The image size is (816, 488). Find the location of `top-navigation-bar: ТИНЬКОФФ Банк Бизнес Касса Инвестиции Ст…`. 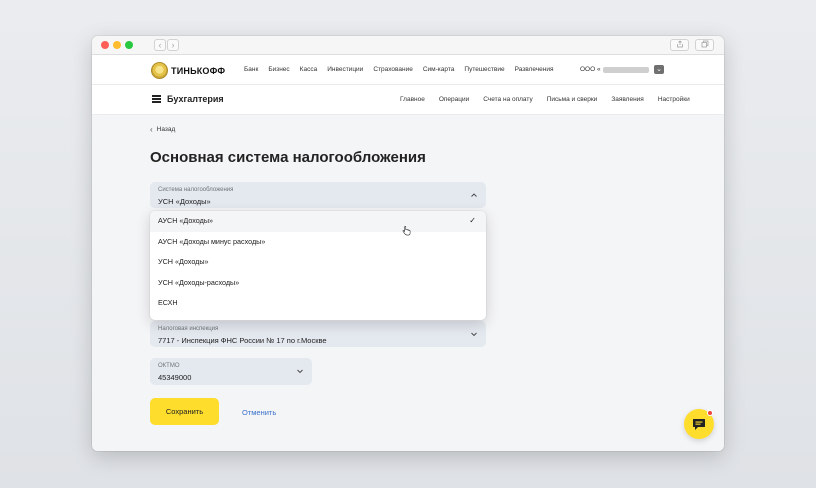

top-navigation-bar: ТИНЬКОФФ Банк Бизнес Касса Инвестиции Ст… is located at coordinates (408, 70).